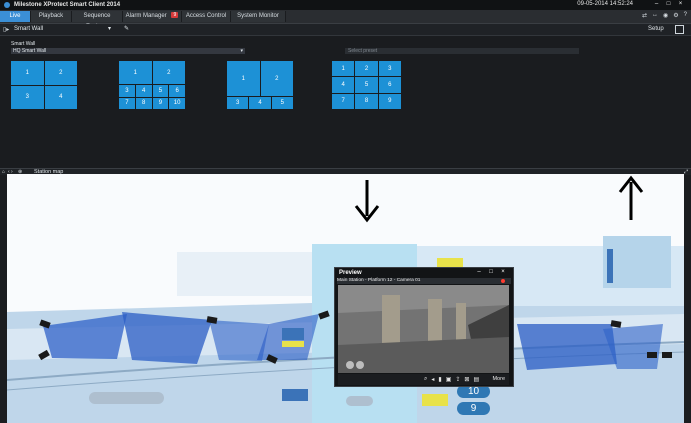 Image resolution: width=691 pixels, height=423 pixels. Describe the element at coordinates (503, 281) in the screenshot. I see `recording-indicator-icon` at that location.